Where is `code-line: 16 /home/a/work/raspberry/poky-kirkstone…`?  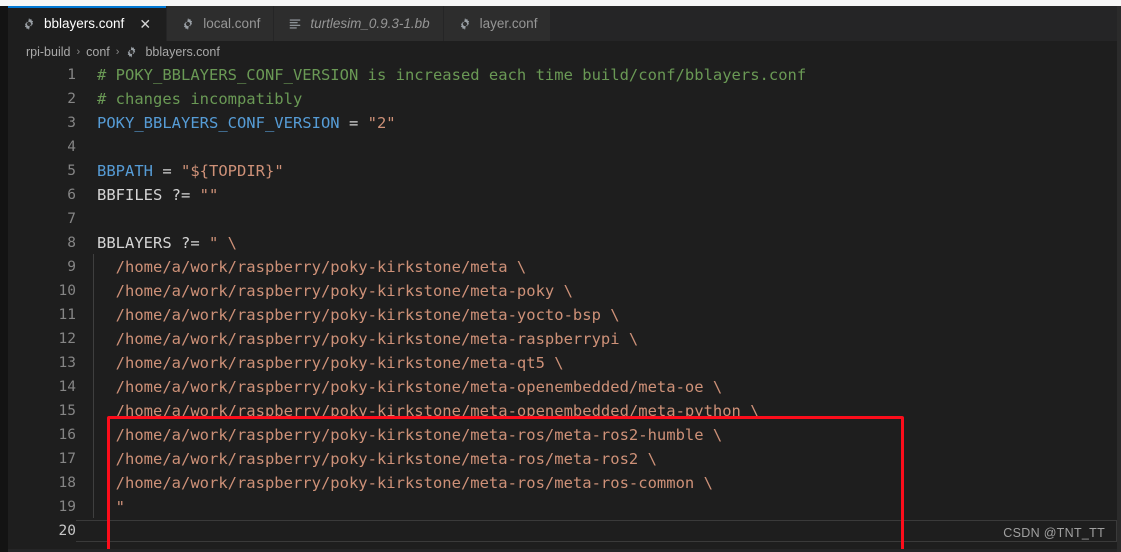 code-line: 16 /home/a/work/raspberry/poky-kirkstone… is located at coordinates (562, 434).